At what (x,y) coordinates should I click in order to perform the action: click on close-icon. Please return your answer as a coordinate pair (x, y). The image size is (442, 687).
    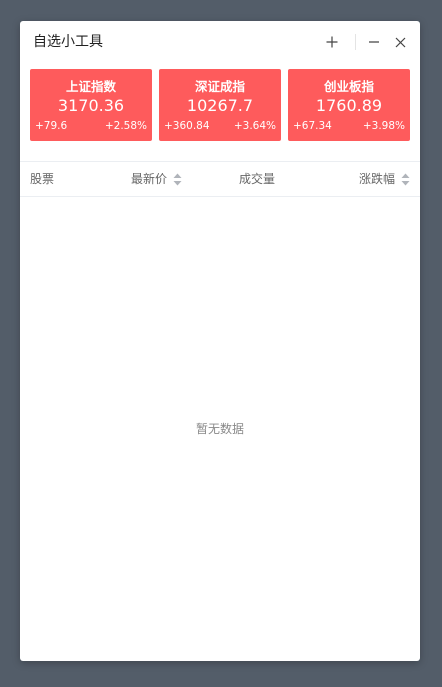
    Looking at the image, I should click on (400, 42).